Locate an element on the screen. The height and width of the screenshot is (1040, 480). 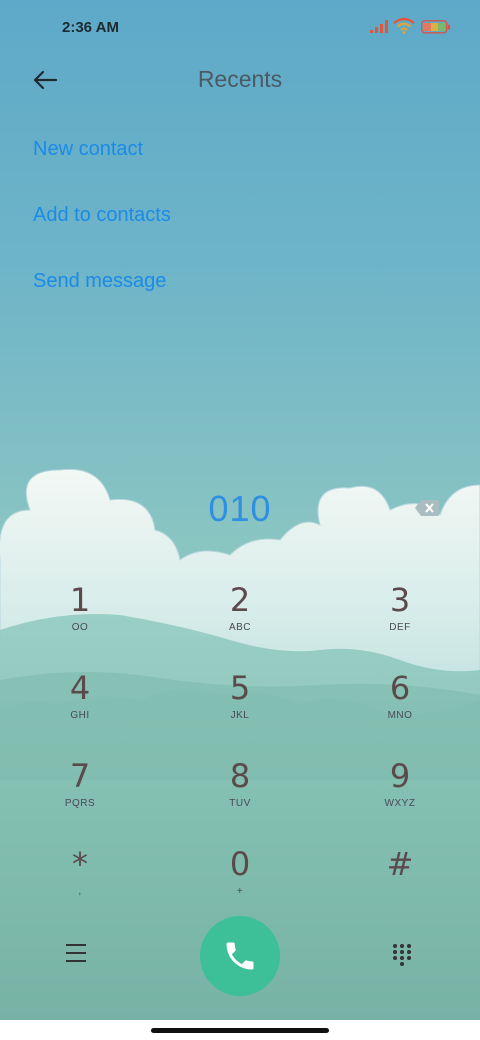
key-digit: 7 is located at coordinates (80, 776).